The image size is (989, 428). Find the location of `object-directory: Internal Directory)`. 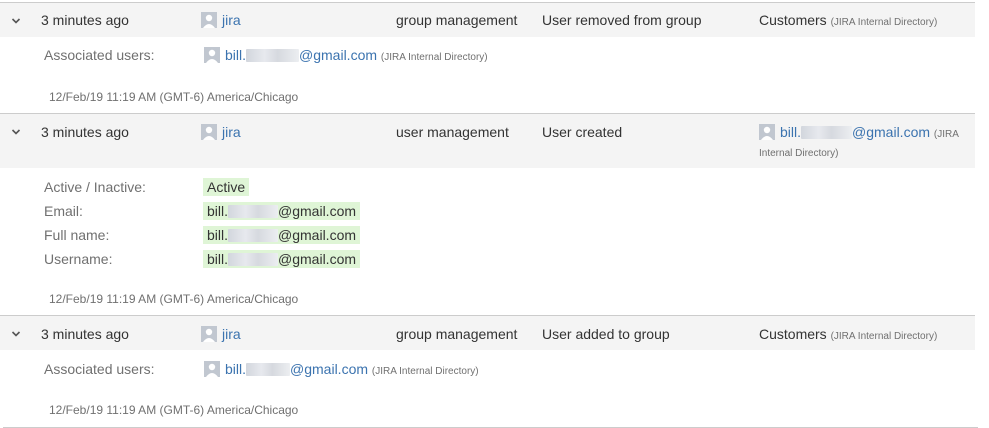

object-directory: Internal Directory) is located at coordinates (799, 153).